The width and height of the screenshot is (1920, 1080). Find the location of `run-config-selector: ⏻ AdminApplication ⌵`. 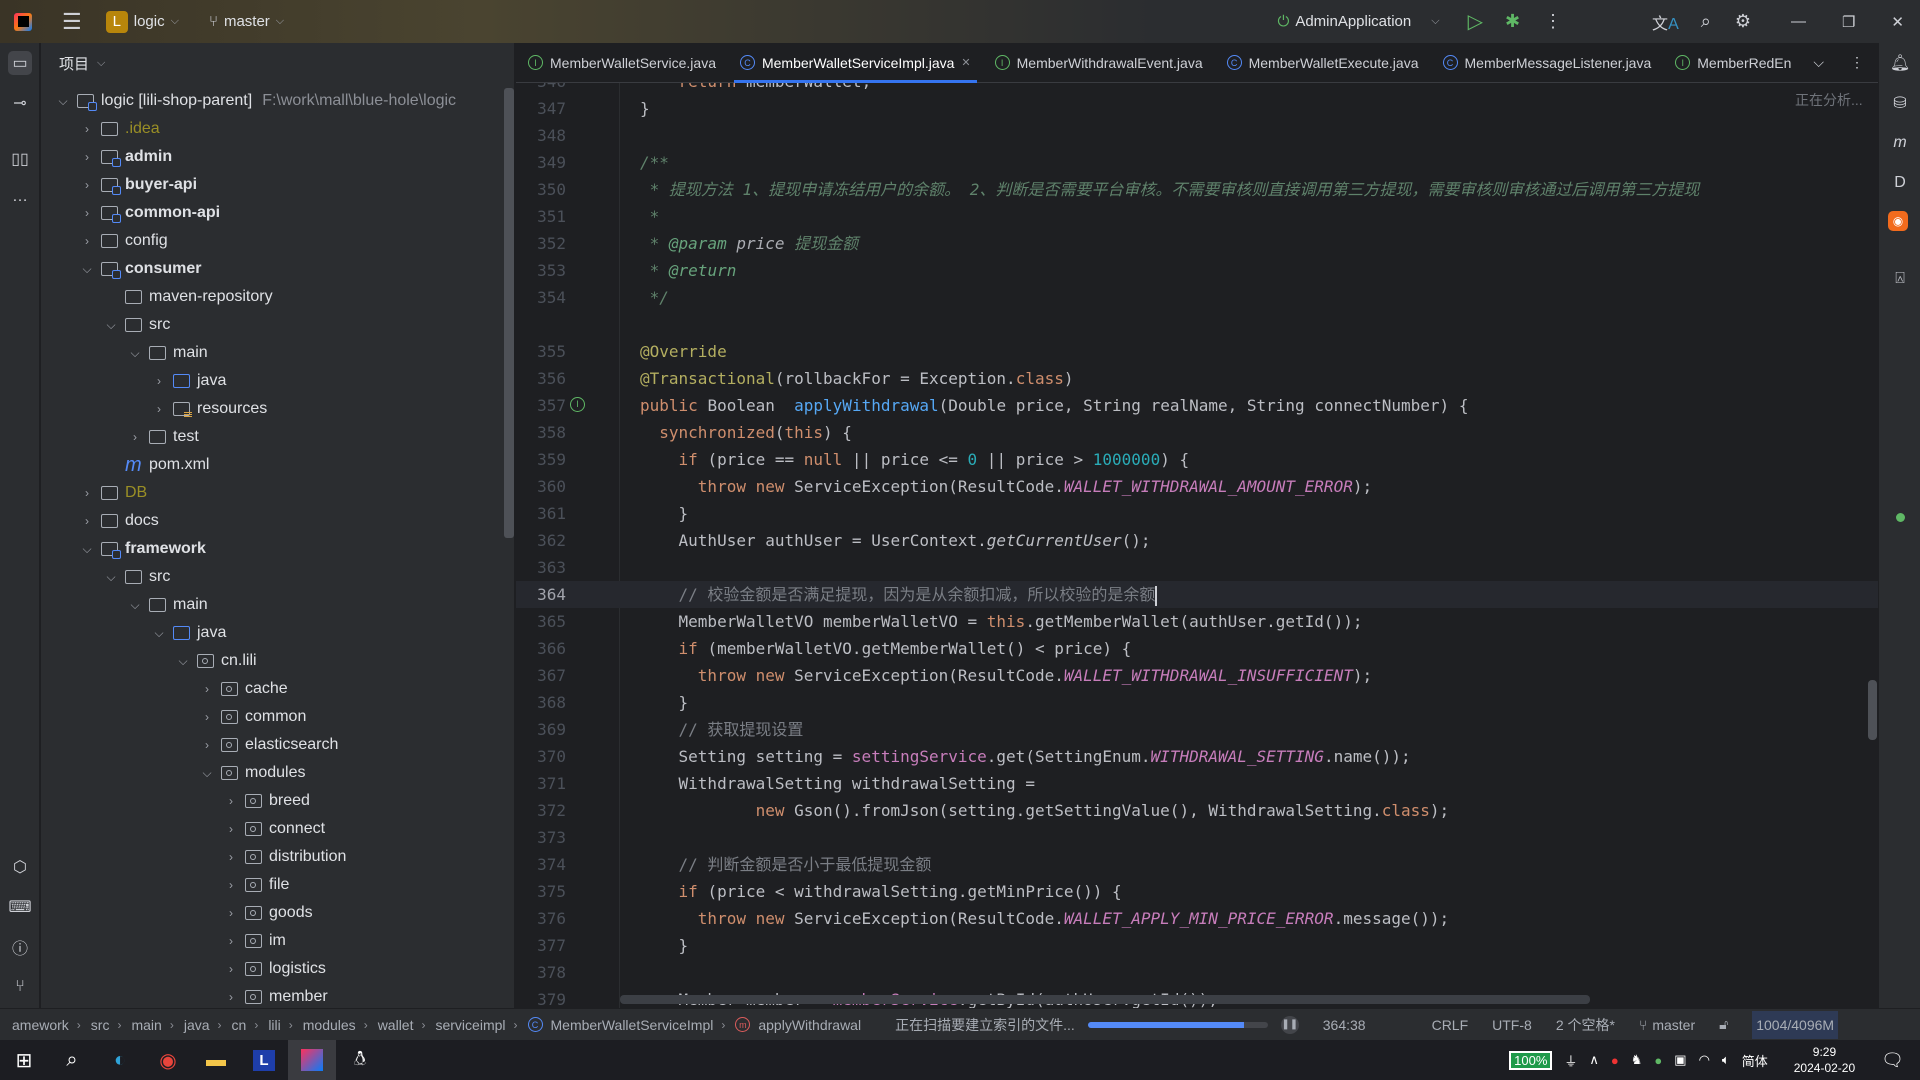

run-config-selector: ⏻ AdminApplication ⌵ is located at coordinates (1358, 21).